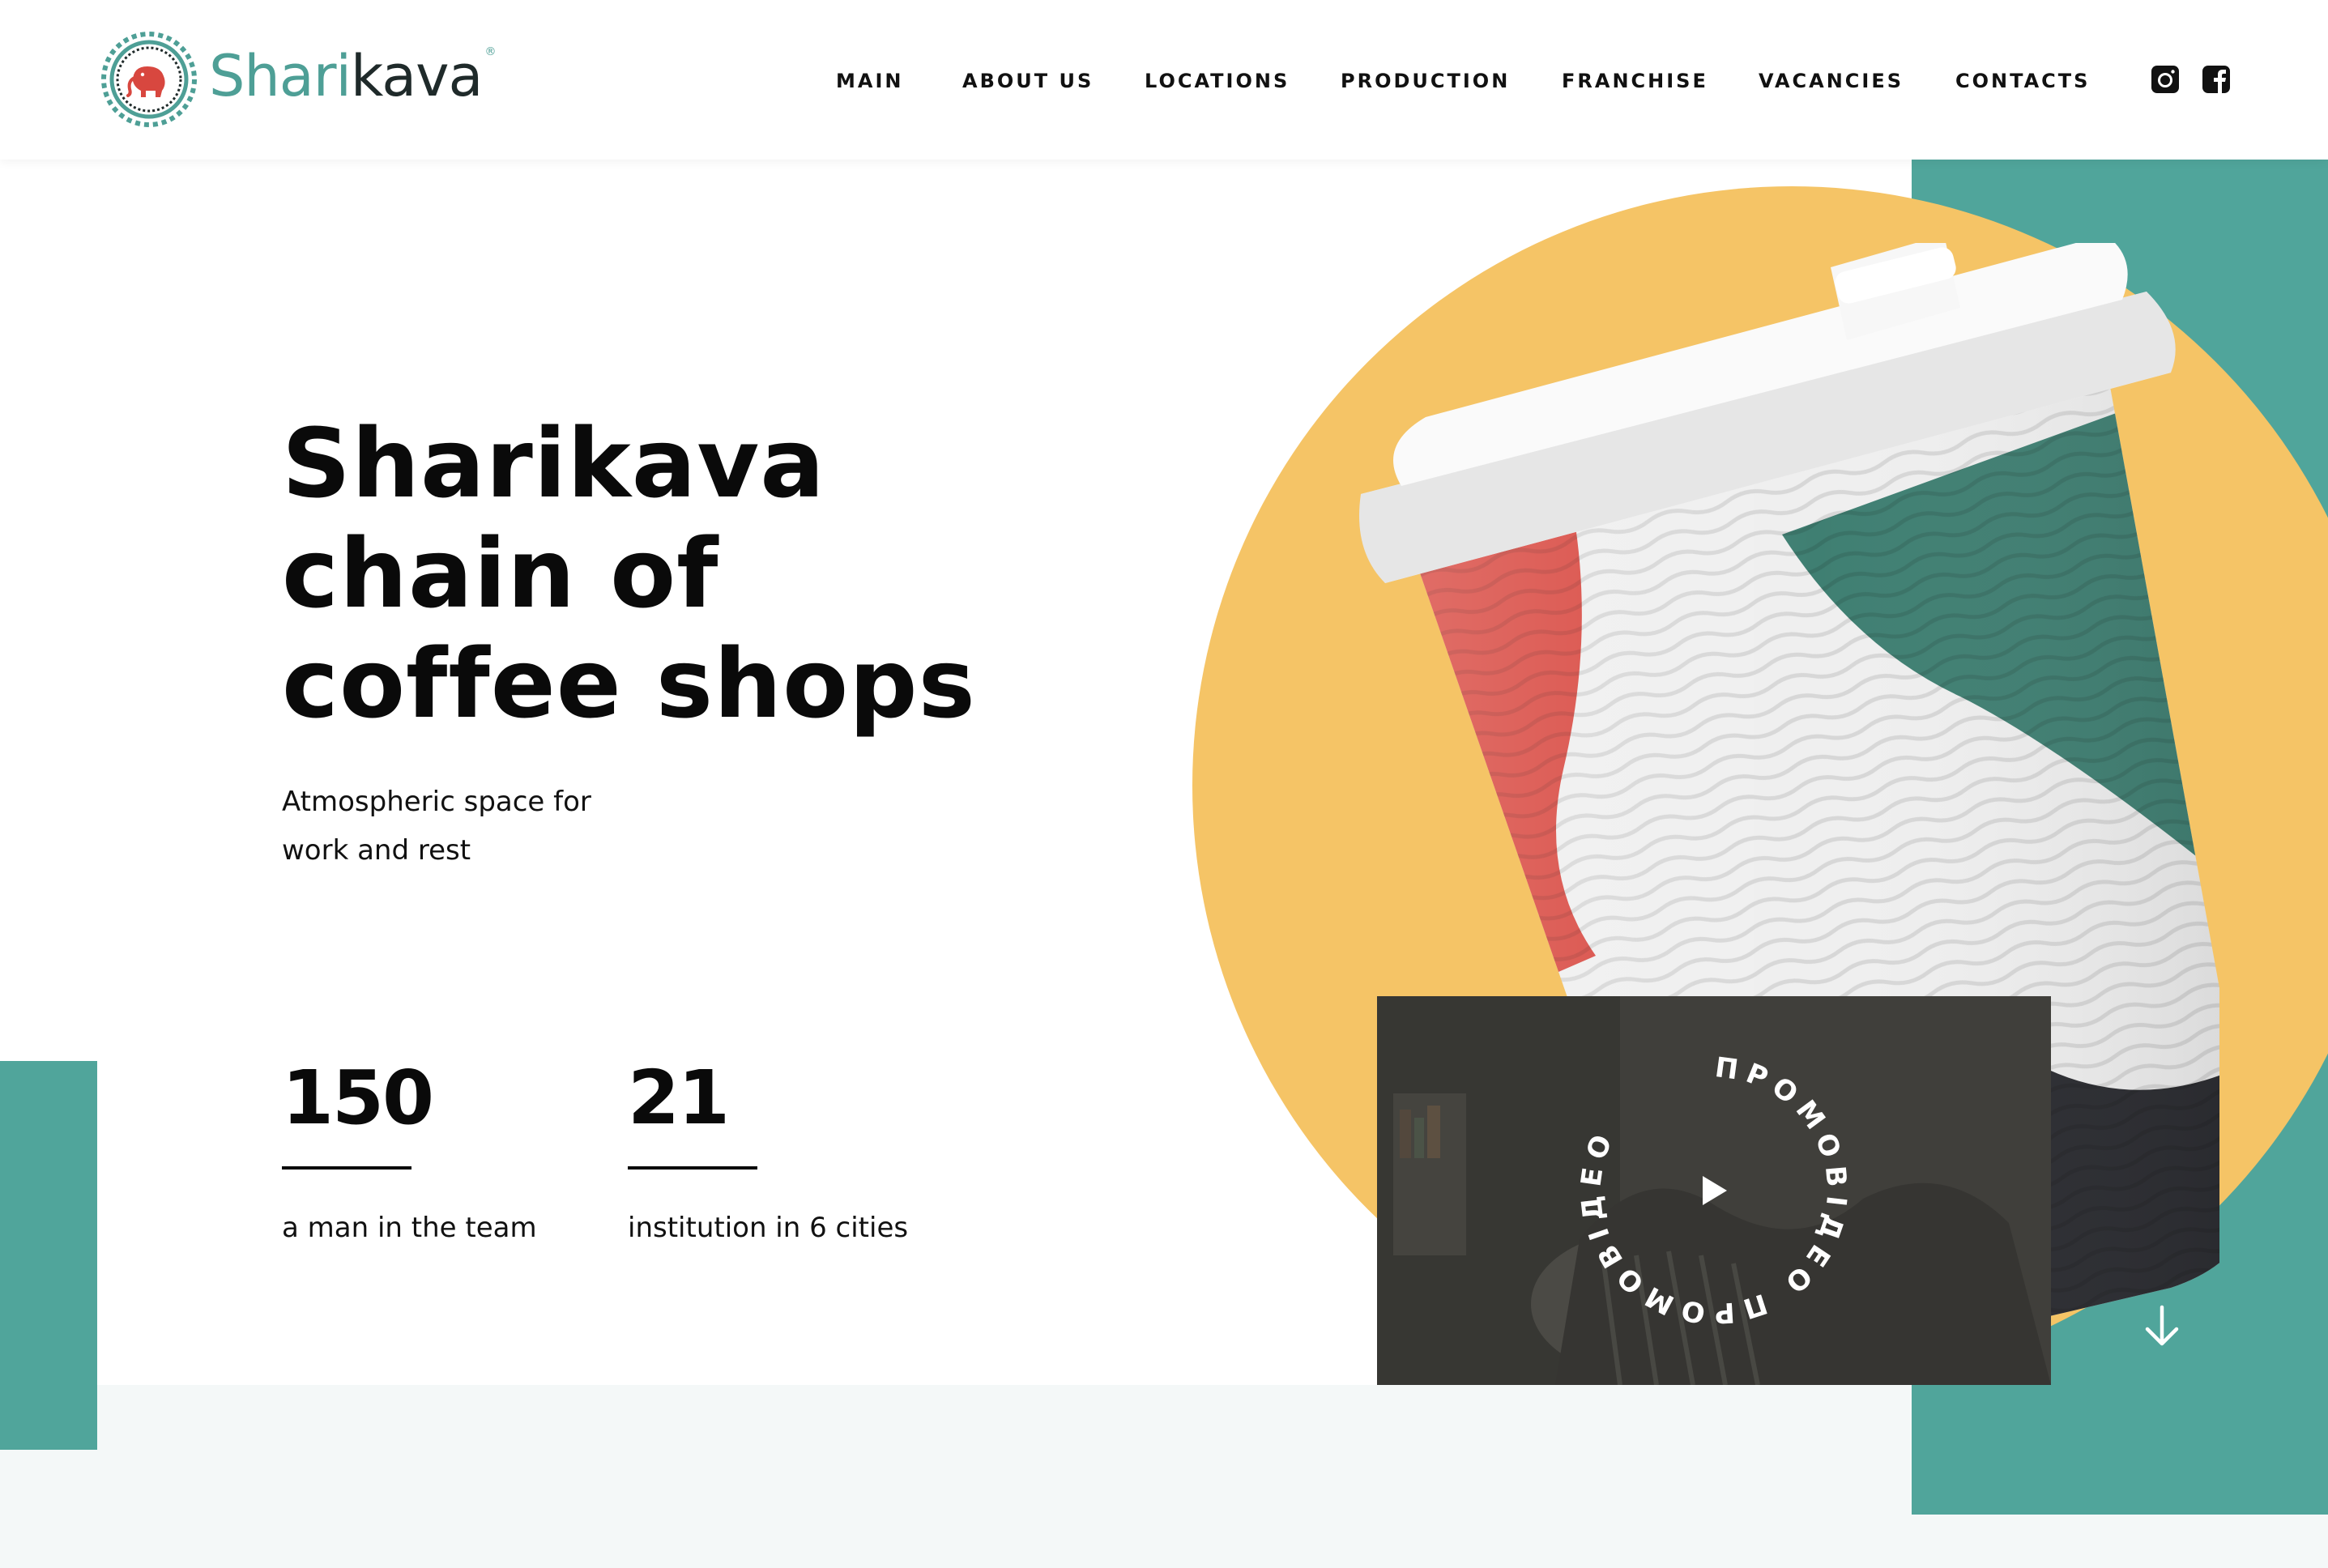  I want to click on stat-institutions-label: institution in 6 cities, so click(768, 1228).